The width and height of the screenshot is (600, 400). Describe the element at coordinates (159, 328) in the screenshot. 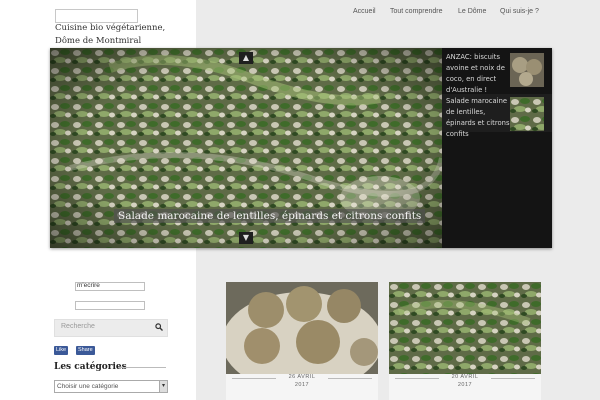

I see `search-icon` at that location.